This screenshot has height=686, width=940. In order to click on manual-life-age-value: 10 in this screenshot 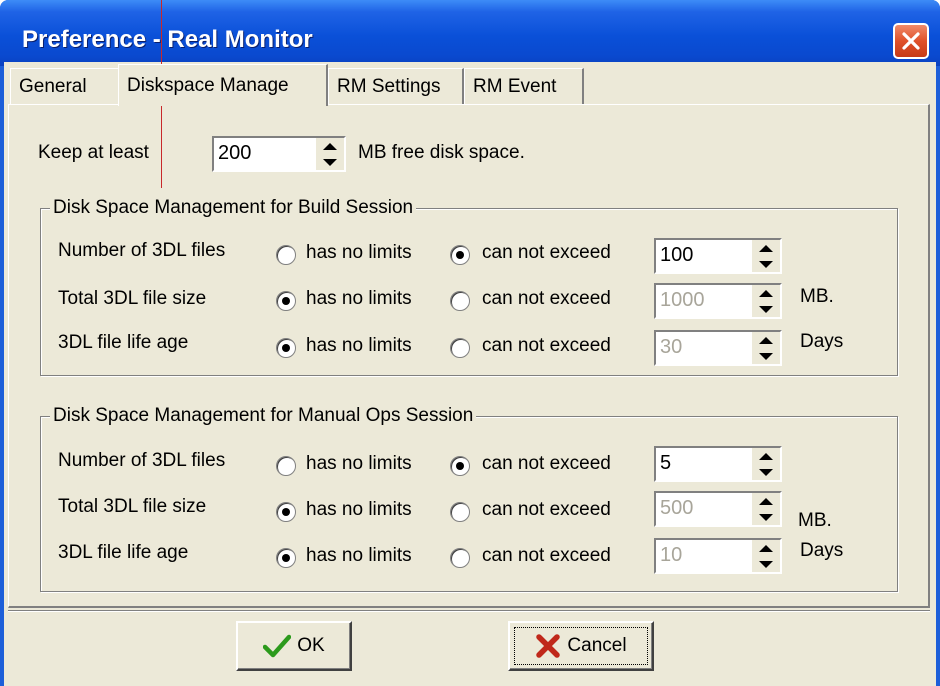, I will do `click(671, 555)`.